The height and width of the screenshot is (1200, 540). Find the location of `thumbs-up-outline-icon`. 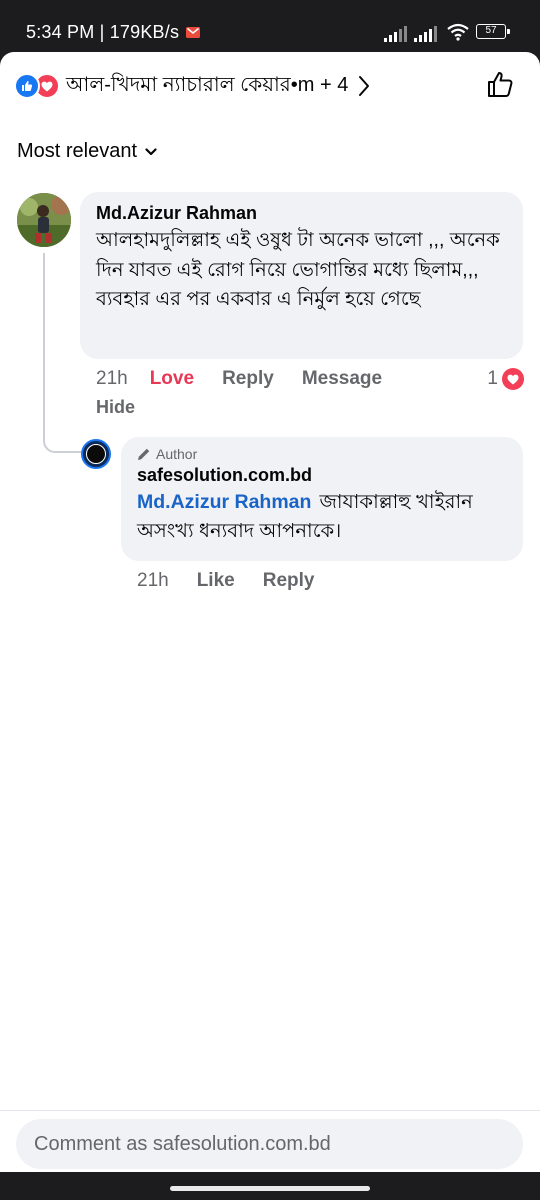

thumbs-up-outline-icon is located at coordinates (500, 84).